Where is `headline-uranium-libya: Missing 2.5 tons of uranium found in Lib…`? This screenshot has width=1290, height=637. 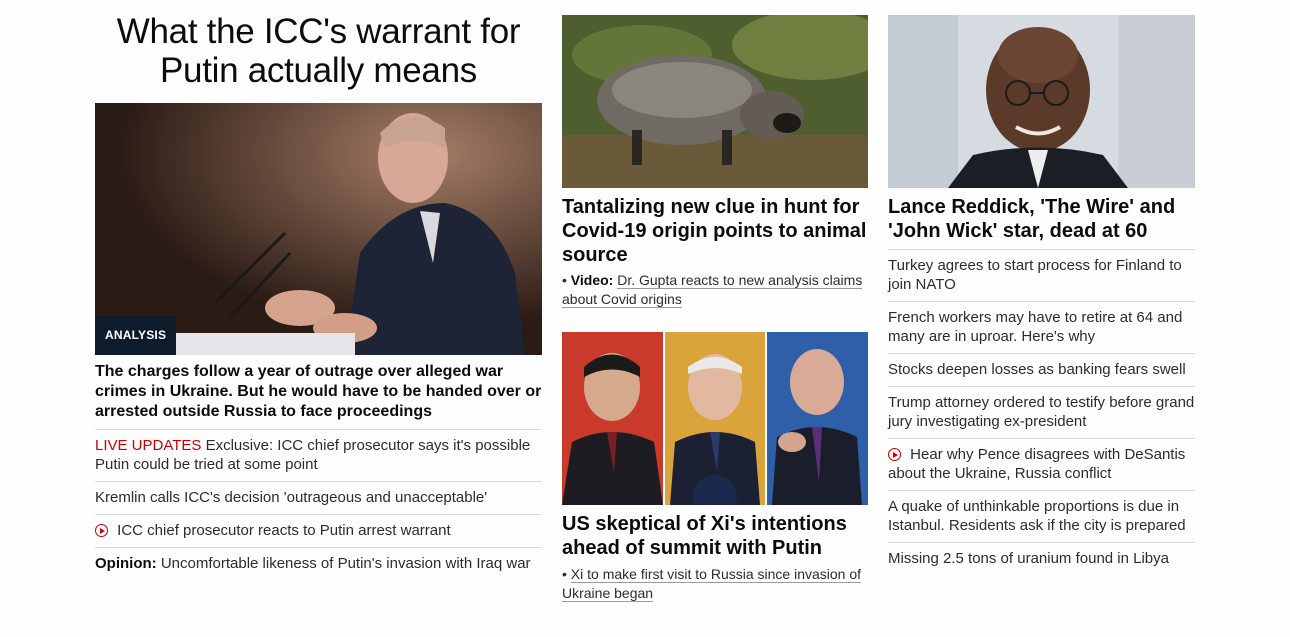 headline-uranium-libya: Missing 2.5 tons of uranium found in Lib… is located at coordinates (1041, 558).